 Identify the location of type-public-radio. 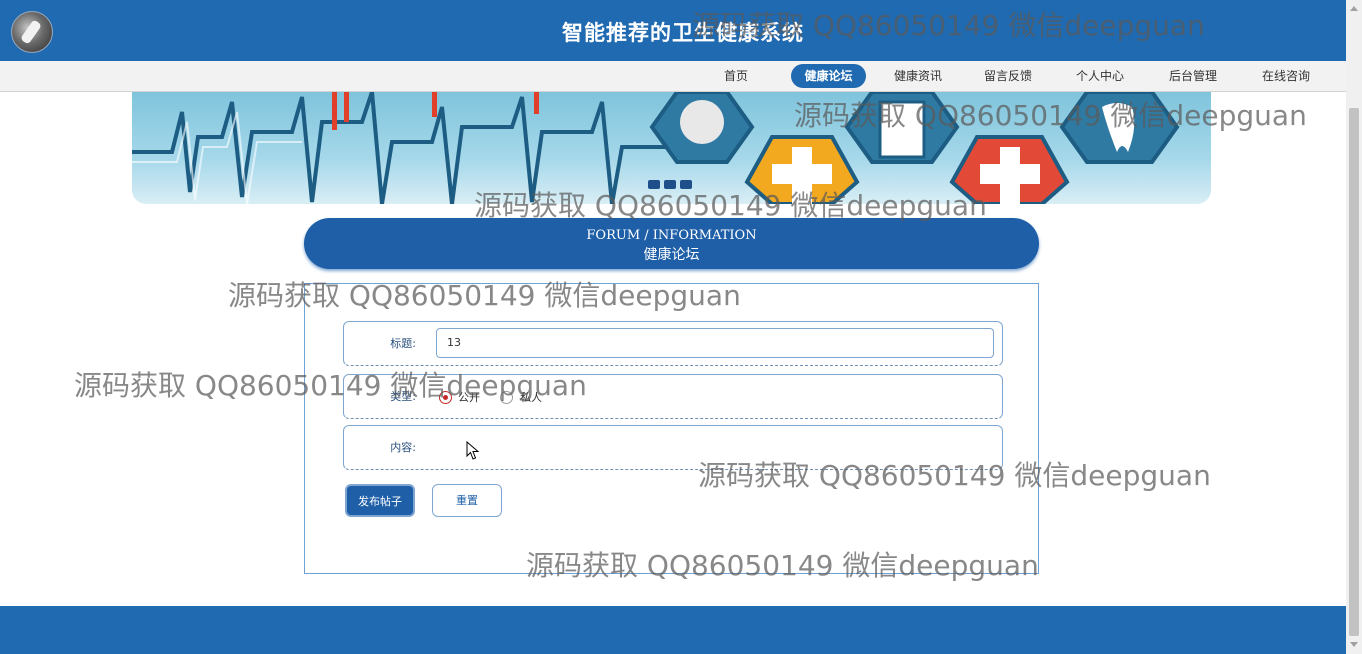
(445, 397).